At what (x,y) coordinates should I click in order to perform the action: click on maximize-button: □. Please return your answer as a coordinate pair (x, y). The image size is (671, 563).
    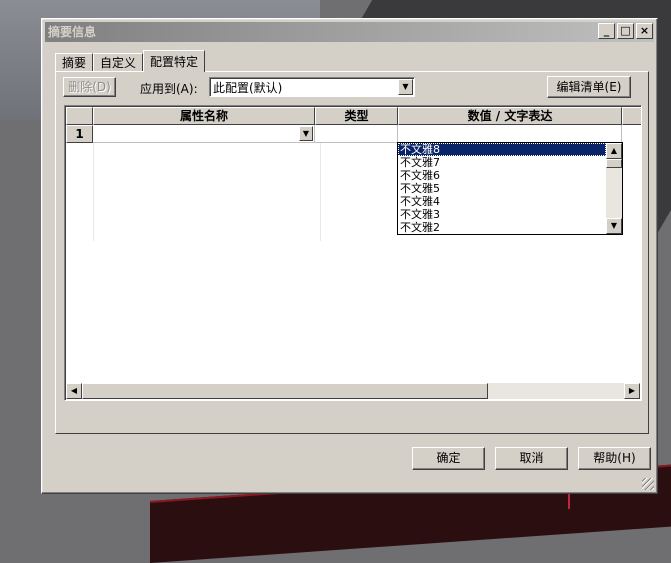
    Looking at the image, I should click on (625, 31).